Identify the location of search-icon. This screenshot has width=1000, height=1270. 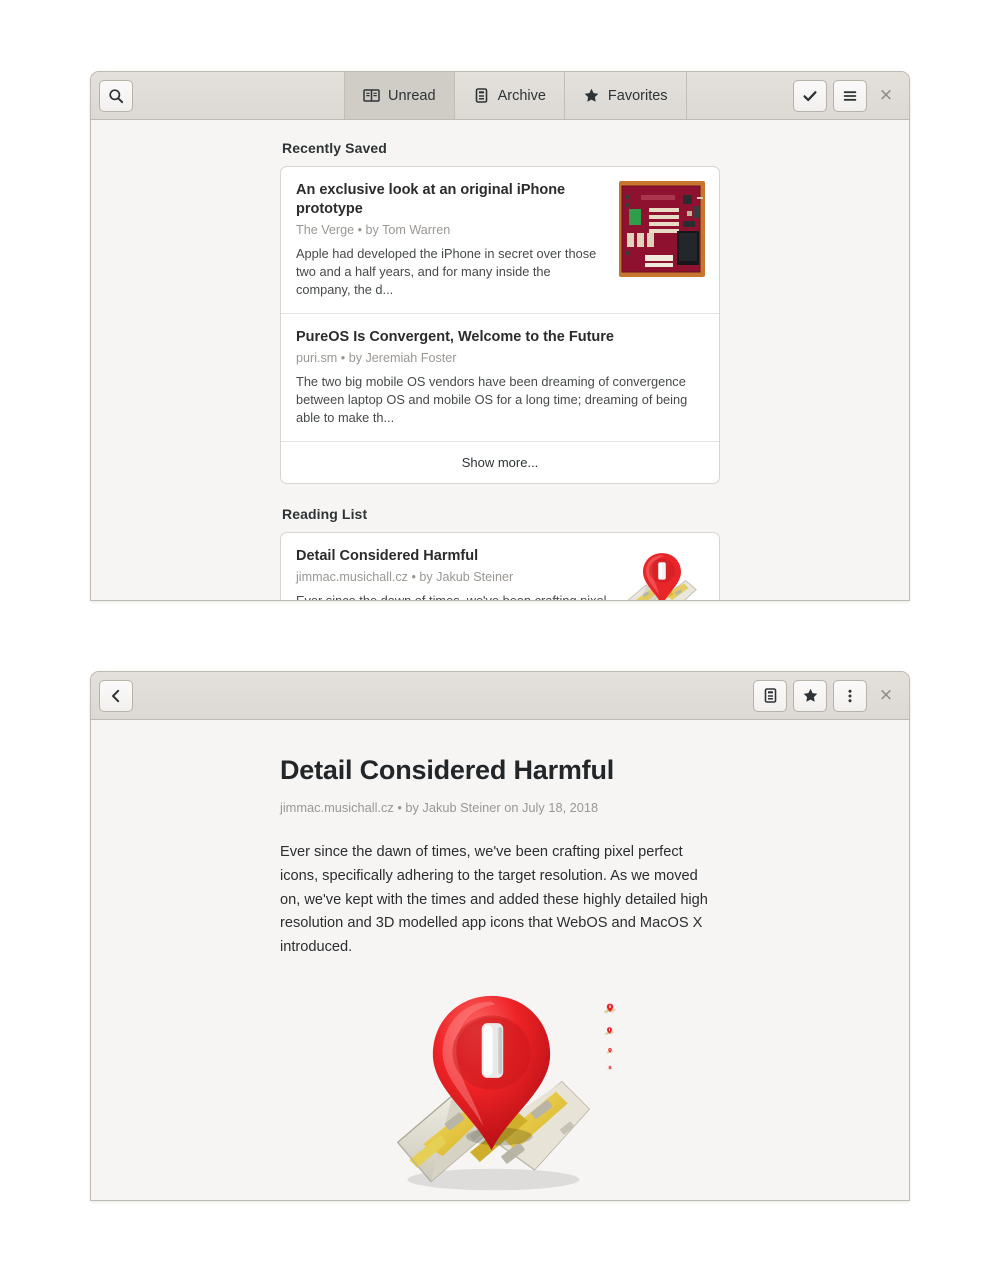
(116, 96).